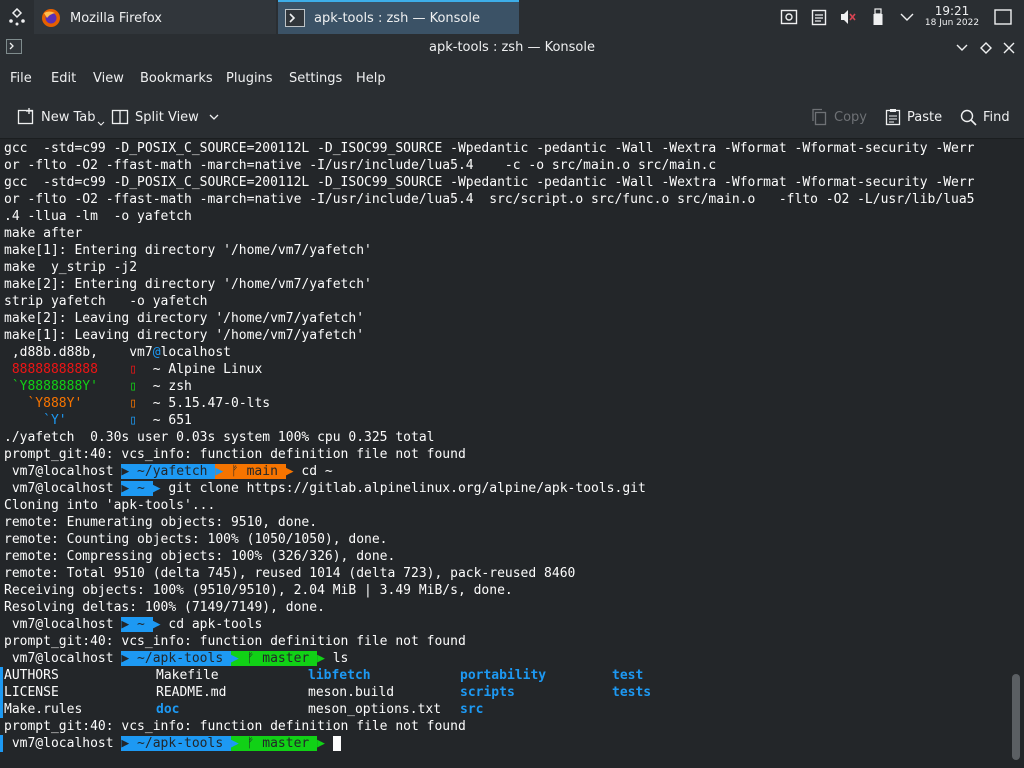  What do you see at coordinates (968, 117) in the screenshot?
I see `search-icon` at bounding box center [968, 117].